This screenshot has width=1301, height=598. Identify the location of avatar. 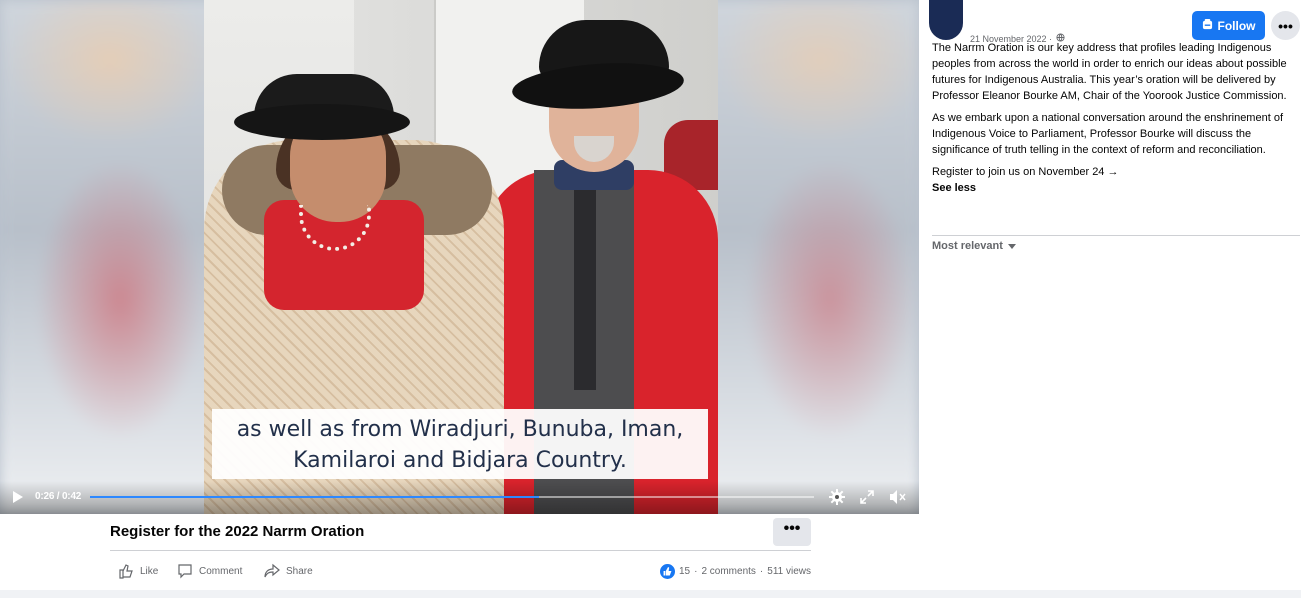
(946, 20).